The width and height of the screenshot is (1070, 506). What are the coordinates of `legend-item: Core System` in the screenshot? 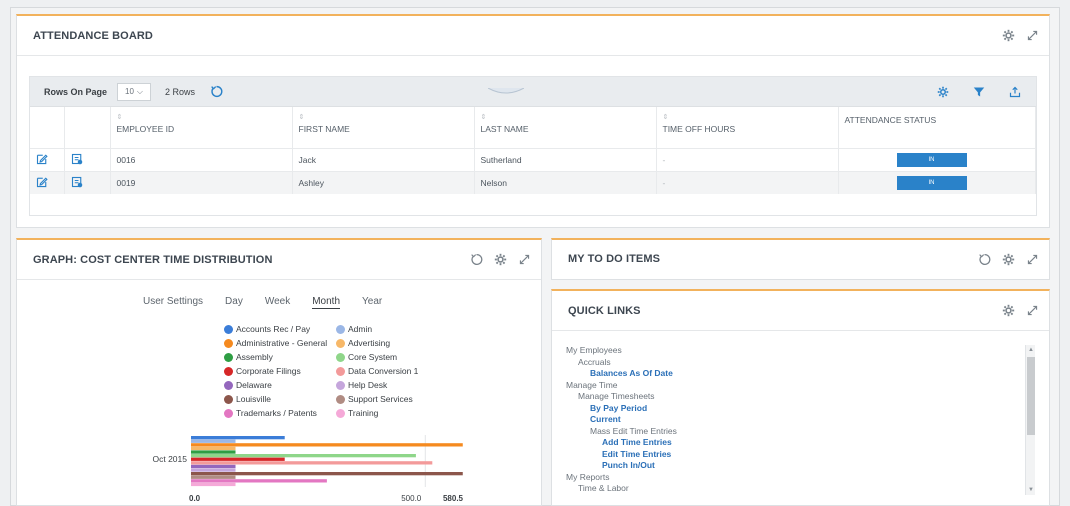 It's located at (386, 357).